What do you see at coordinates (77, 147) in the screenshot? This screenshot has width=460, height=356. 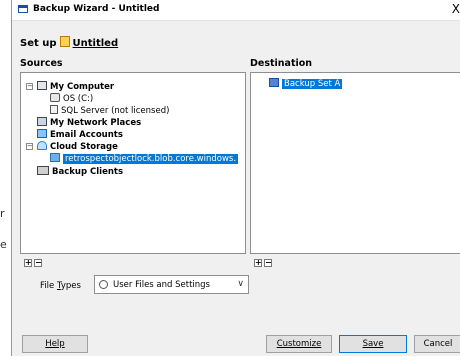 I see `tree-item-cloud-storage: Cloud Storage` at bounding box center [77, 147].